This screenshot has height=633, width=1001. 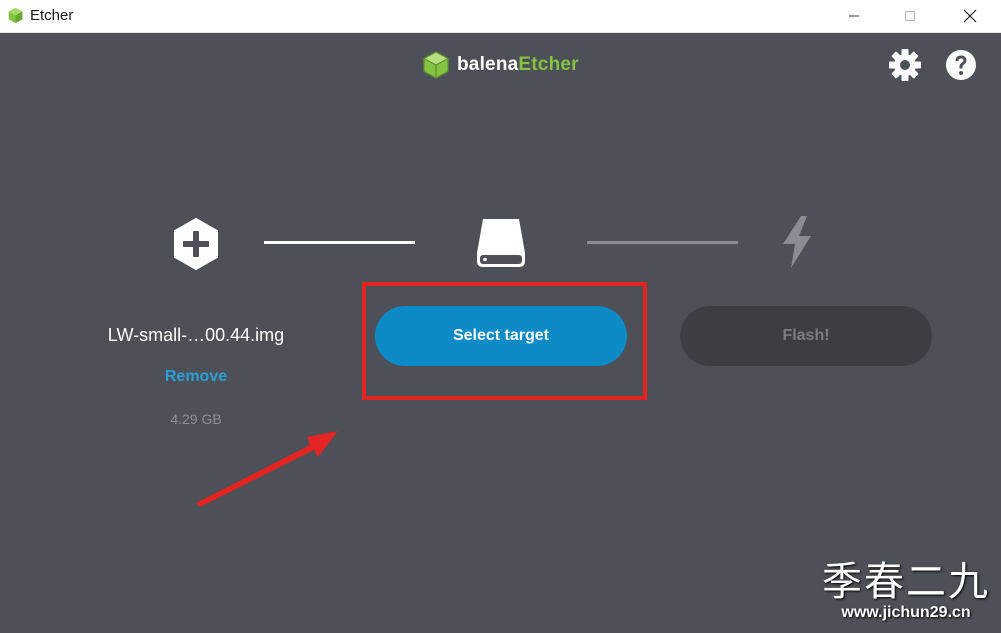 I want to click on remove-source-link: Remove, so click(x=196, y=377).